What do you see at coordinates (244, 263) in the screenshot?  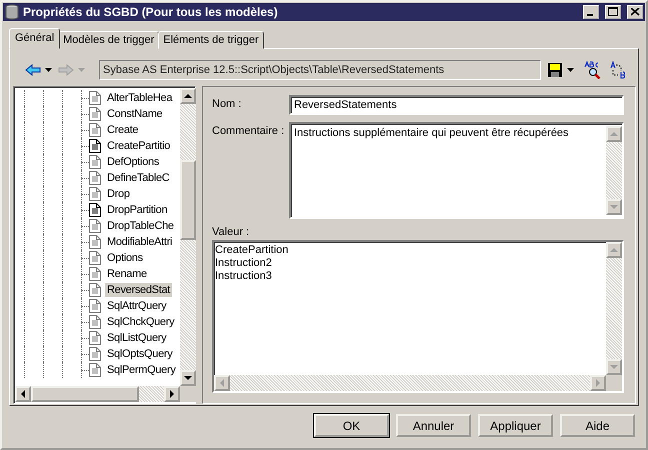 I see `value-line: Instruction2` at bounding box center [244, 263].